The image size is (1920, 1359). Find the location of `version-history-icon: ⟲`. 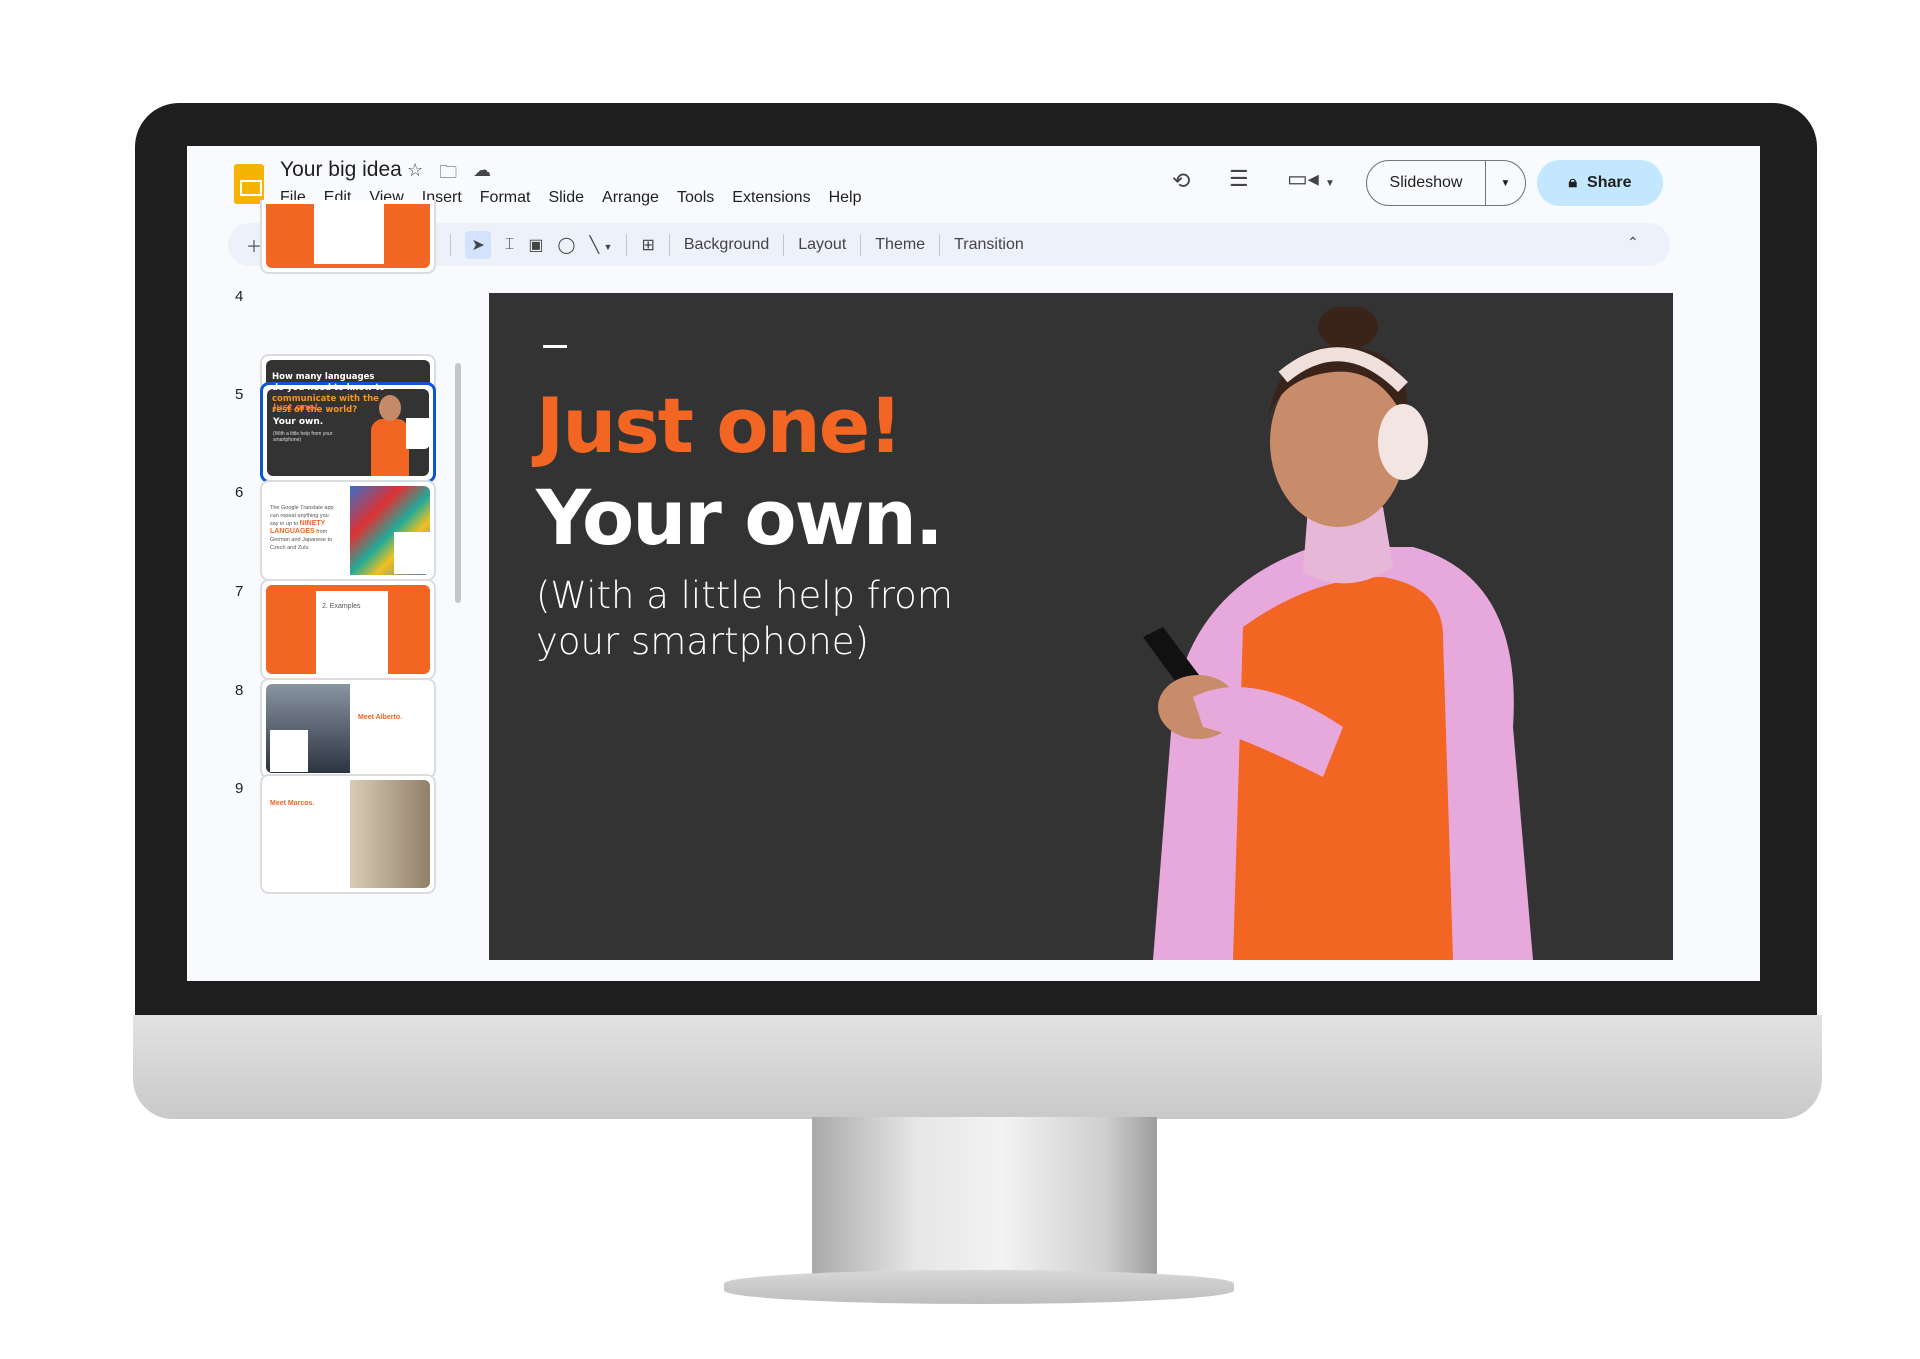

version-history-icon: ⟲ is located at coordinates (1181, 181).